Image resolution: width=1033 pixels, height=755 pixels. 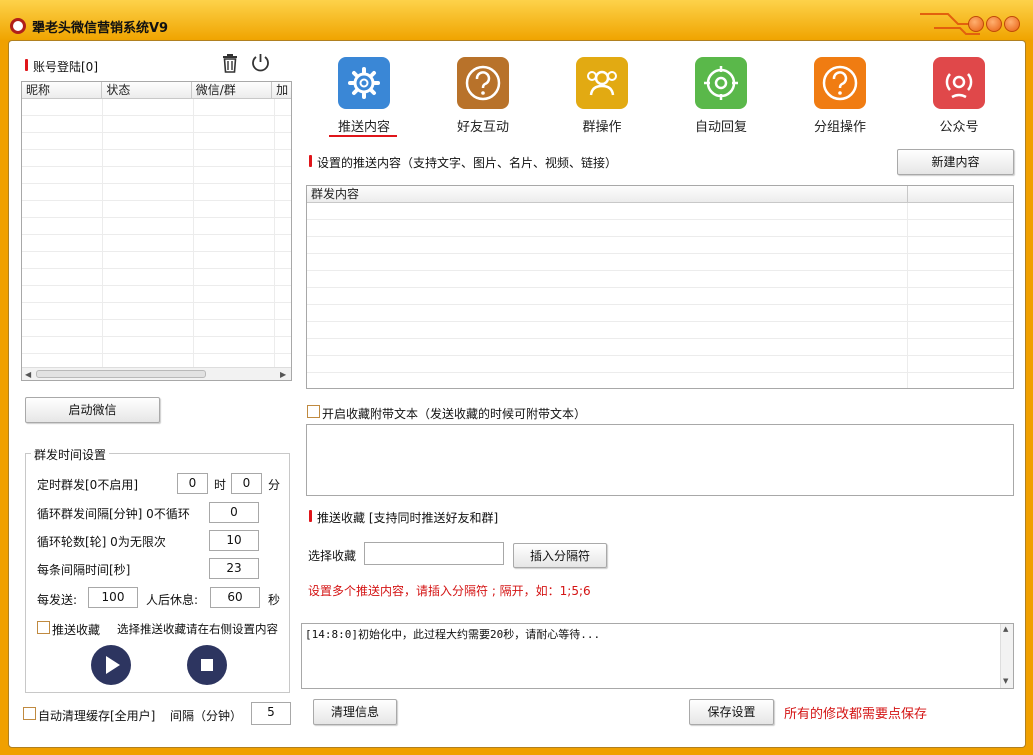 What do you see at coordinates (467, 163) in the screenshot?
I see `push-content-heading: 设置的推送内容（支持文字、图片、名片、视频、链接）` at bounding box center [467, 163].